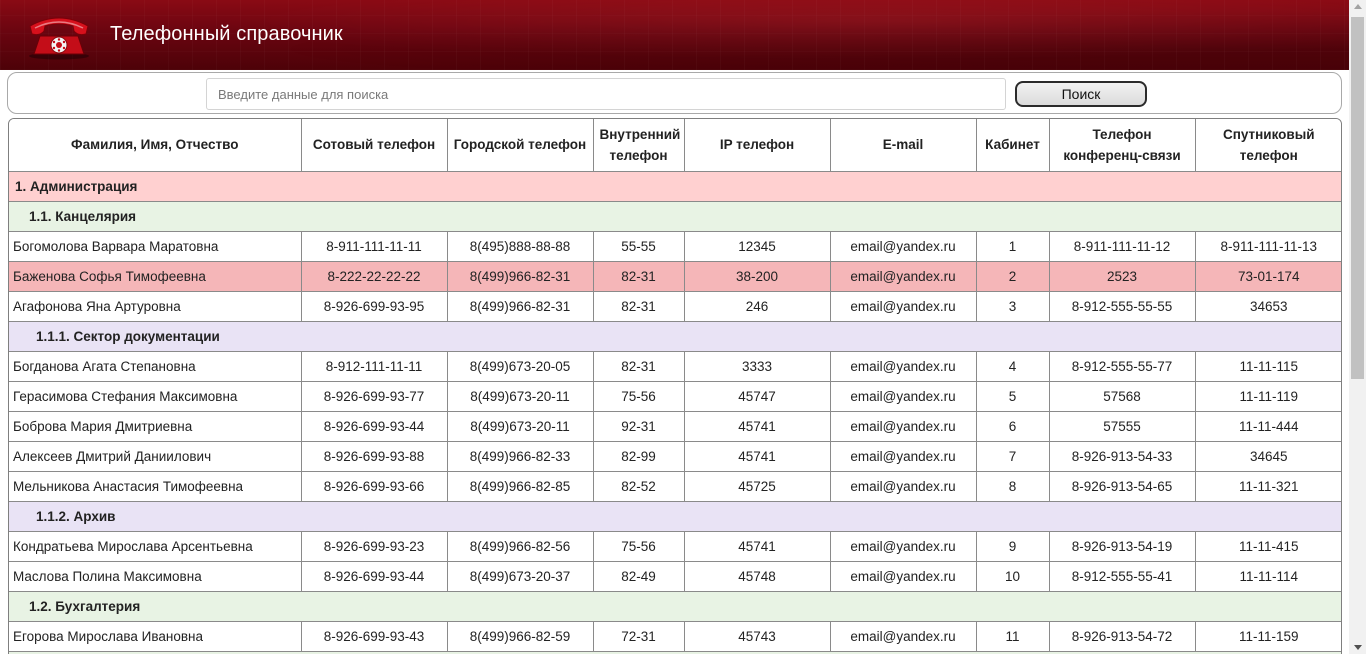 This screenshot has height=654, width=1366. I want to click on cell-name: Богомолова Варвара Маратовна, so click(155, 246).